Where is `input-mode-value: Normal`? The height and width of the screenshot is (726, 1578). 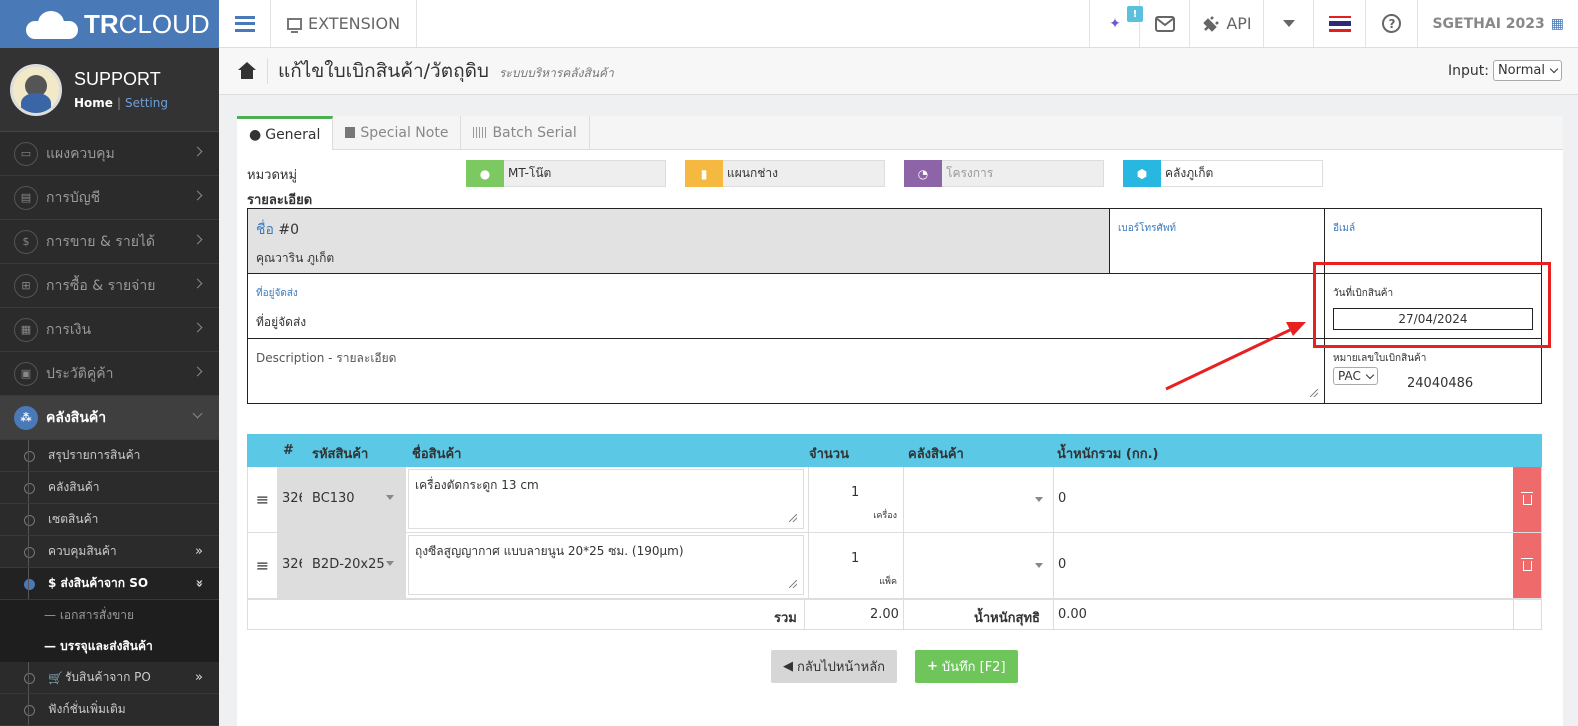
input-mode-value: Normal is located at coordinates (1521, 70).